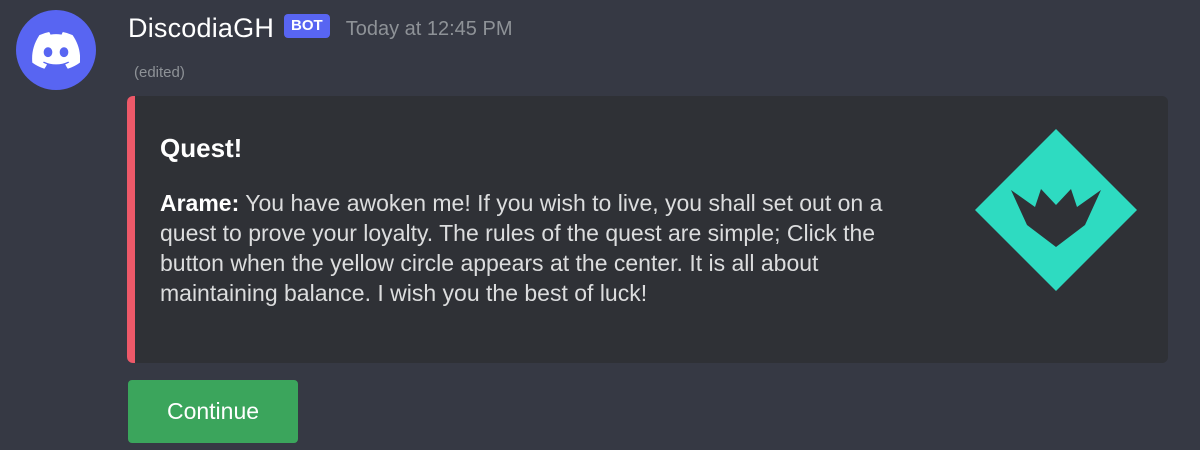  I want to click on discord-logo-icon, so click(56, 50).